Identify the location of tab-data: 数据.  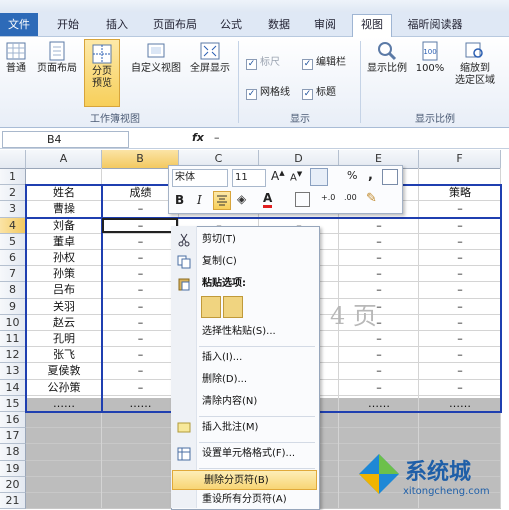
(279, 25).